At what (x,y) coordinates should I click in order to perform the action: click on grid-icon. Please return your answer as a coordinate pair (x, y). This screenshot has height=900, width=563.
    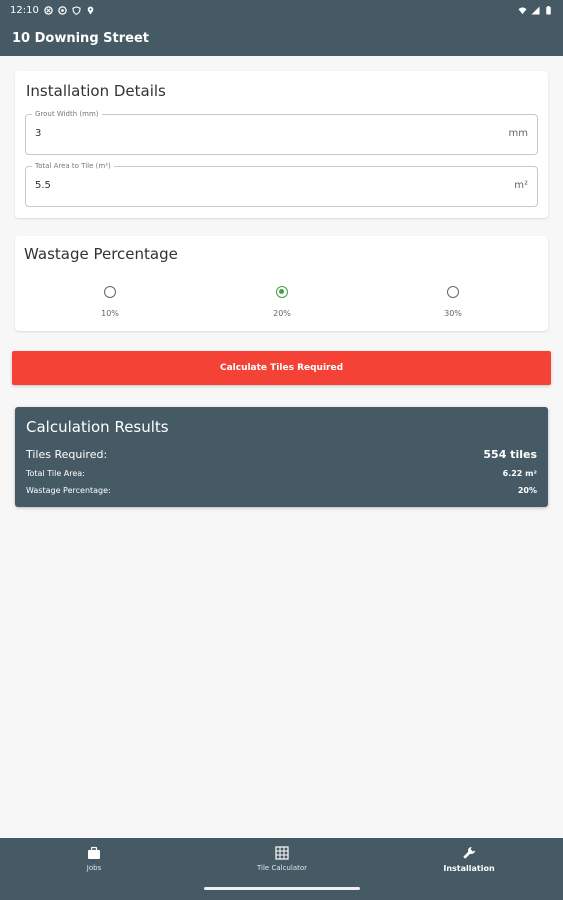
    Looking at the image, I should click on (282, 853).